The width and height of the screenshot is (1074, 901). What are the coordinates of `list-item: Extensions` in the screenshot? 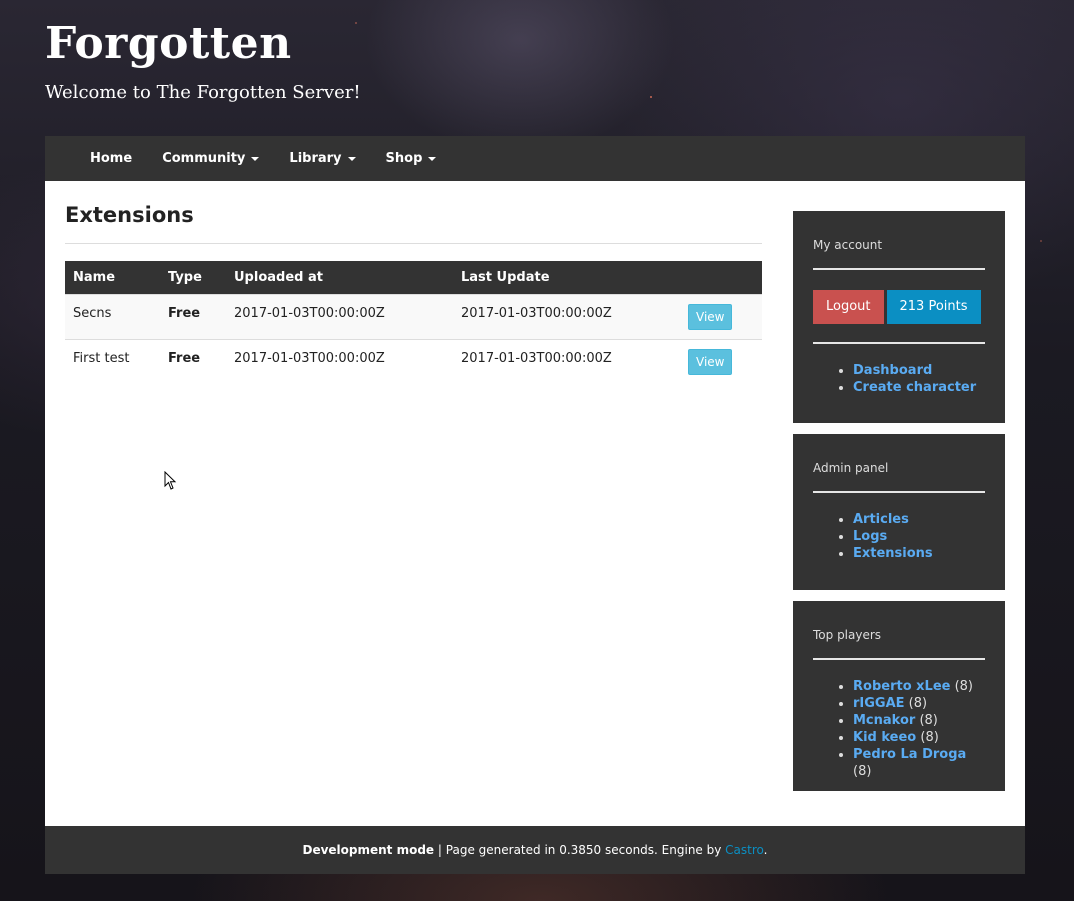 It's located at (919, 553).